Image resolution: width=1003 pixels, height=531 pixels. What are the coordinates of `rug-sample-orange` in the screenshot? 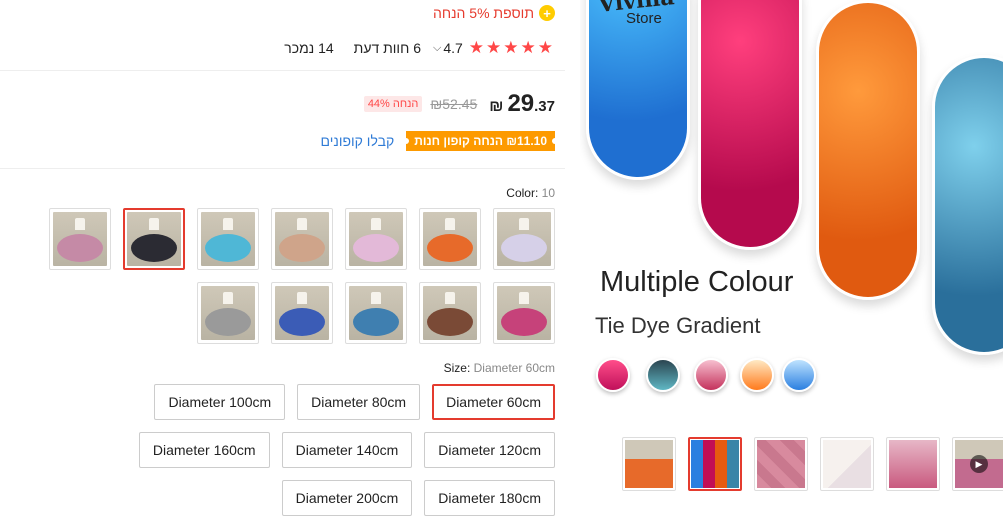 It's located at (868, 150).